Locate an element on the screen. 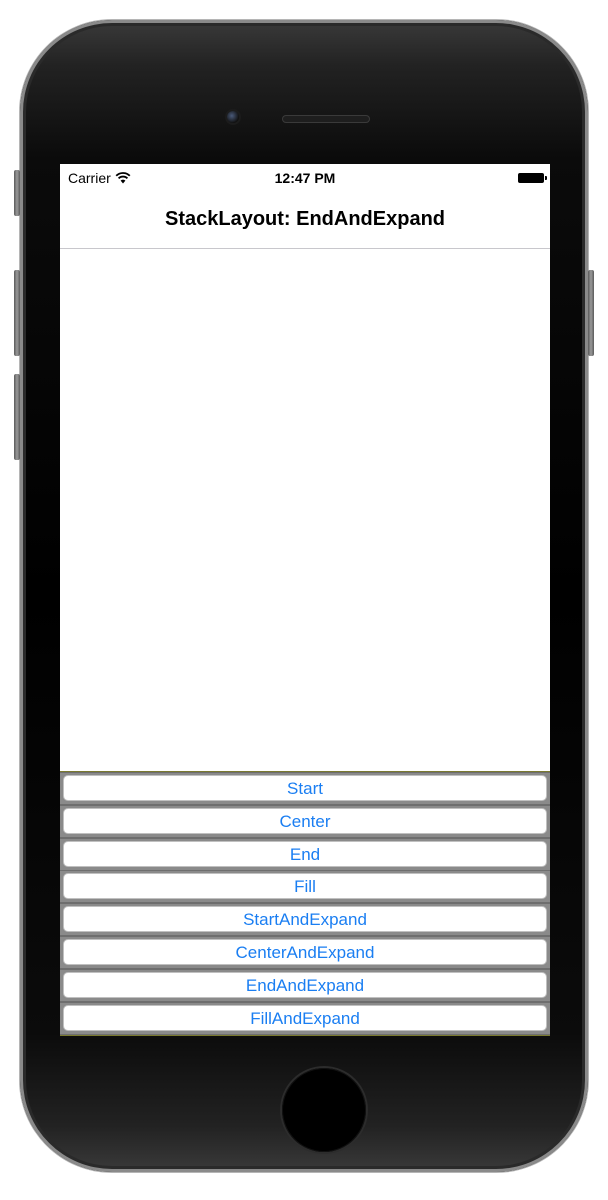 This screenshot has width=608, height=1200. stack-item-start-and-expand: StartAndExpand is located at coordinates (305, 919).